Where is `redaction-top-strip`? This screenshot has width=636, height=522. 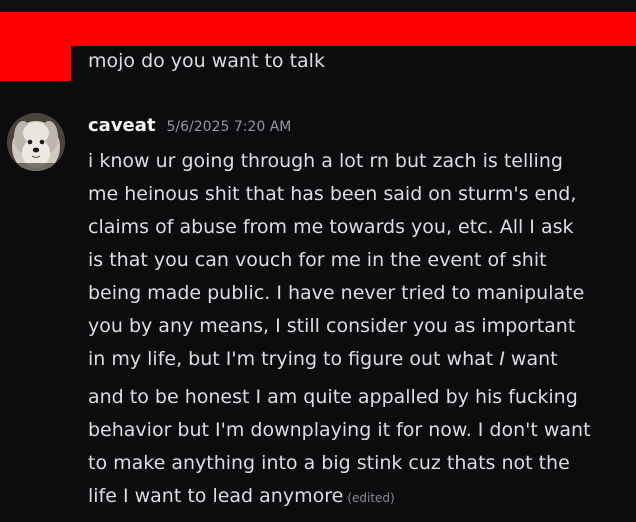 redaction-top-strip is located at coordinates (318, 6).